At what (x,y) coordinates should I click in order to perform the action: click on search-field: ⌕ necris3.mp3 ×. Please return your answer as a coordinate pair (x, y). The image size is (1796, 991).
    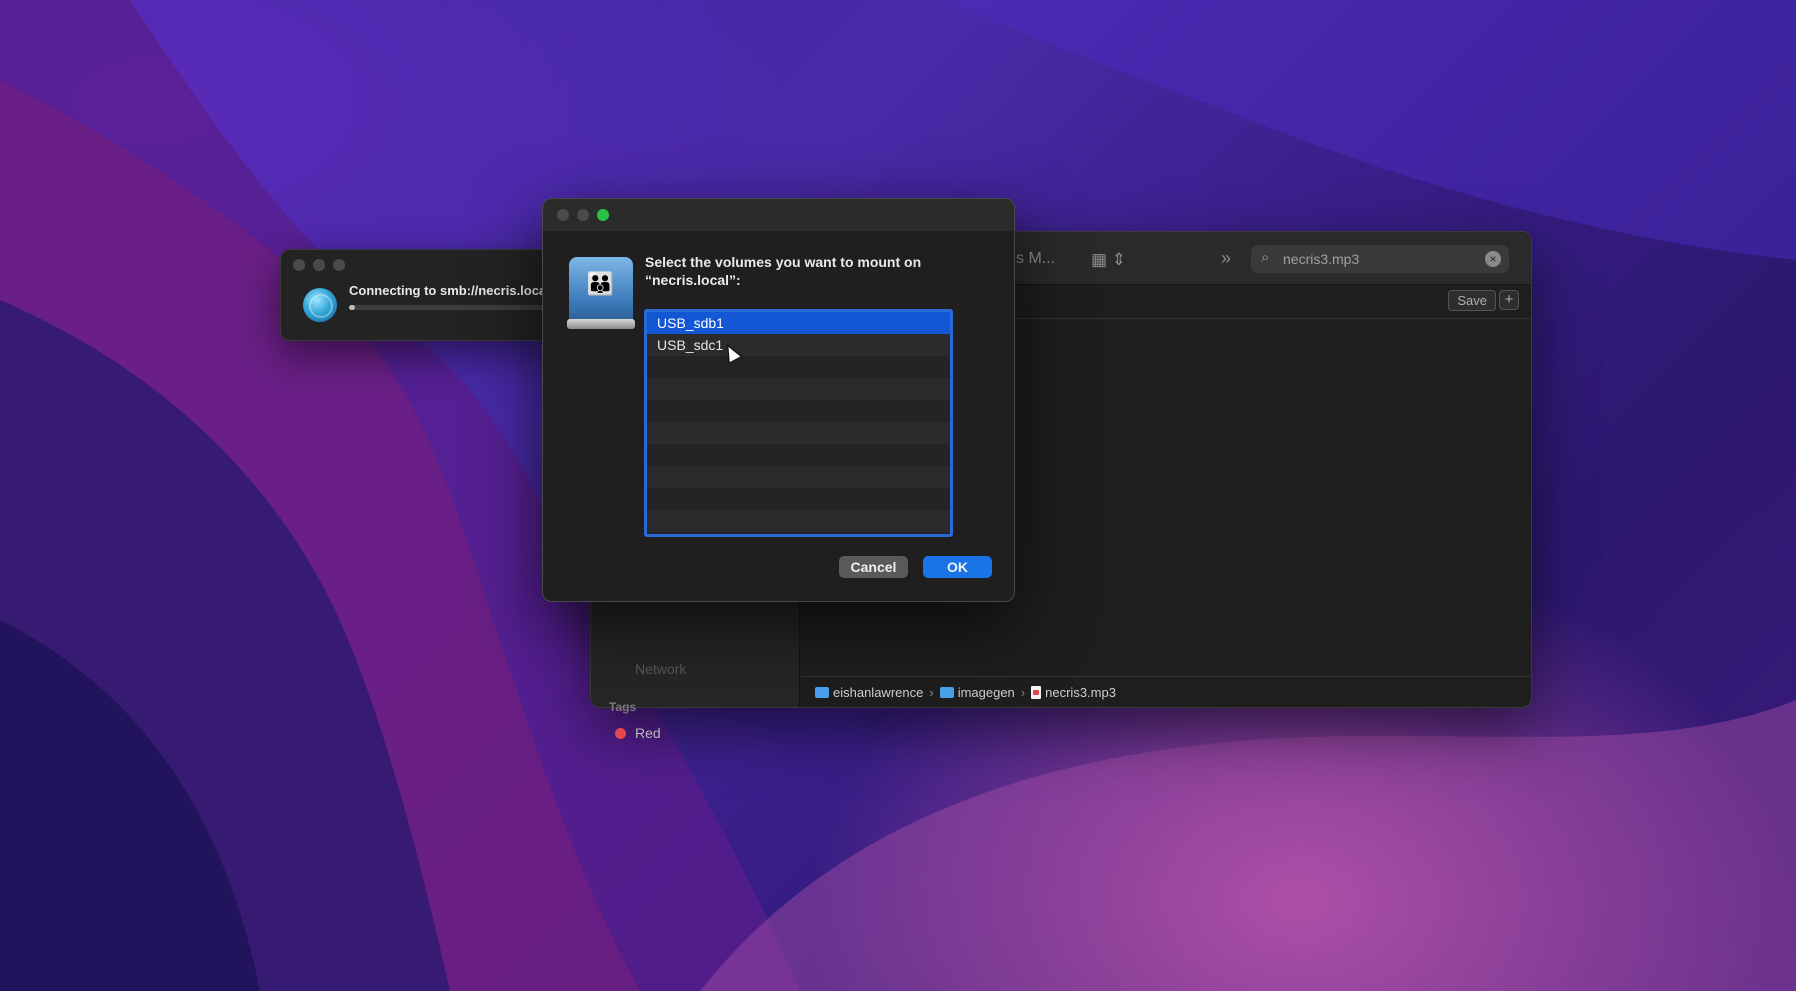
    Looking at the image, I should click on (1380, 259).